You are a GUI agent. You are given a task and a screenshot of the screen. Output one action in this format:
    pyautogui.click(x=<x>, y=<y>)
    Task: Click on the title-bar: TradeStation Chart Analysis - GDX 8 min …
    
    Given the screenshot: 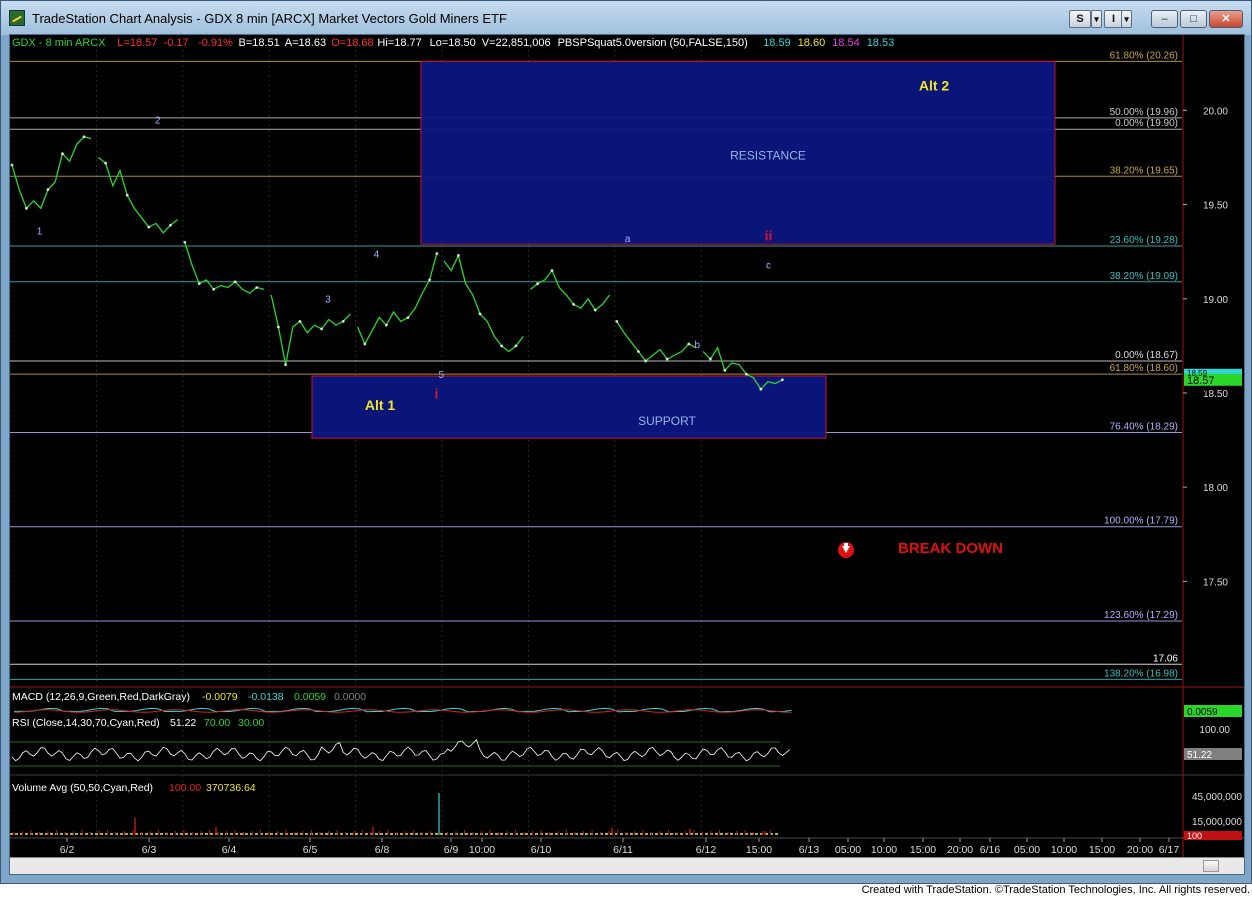 What is the action you would take?
    pyautogui.click(x=626, y=18)
    